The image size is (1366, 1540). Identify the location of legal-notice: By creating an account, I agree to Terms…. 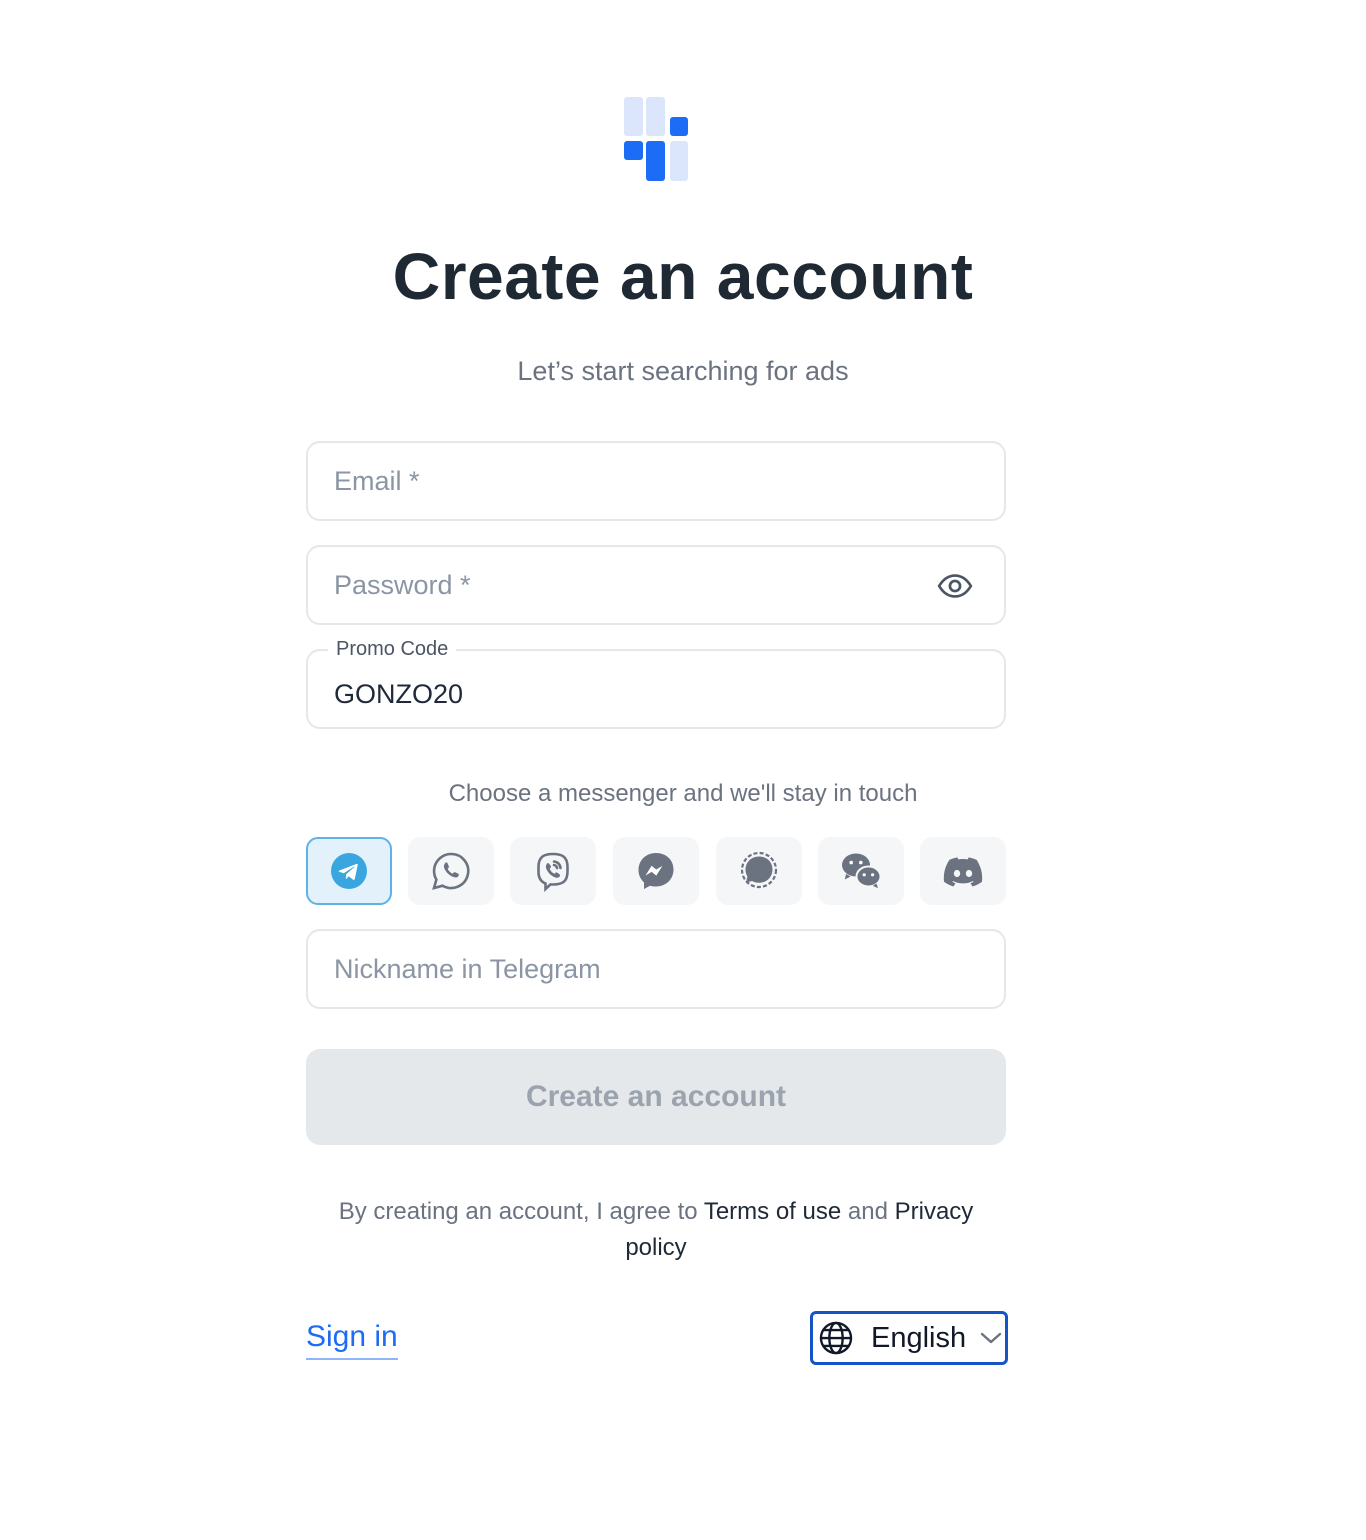
(656, 1230).